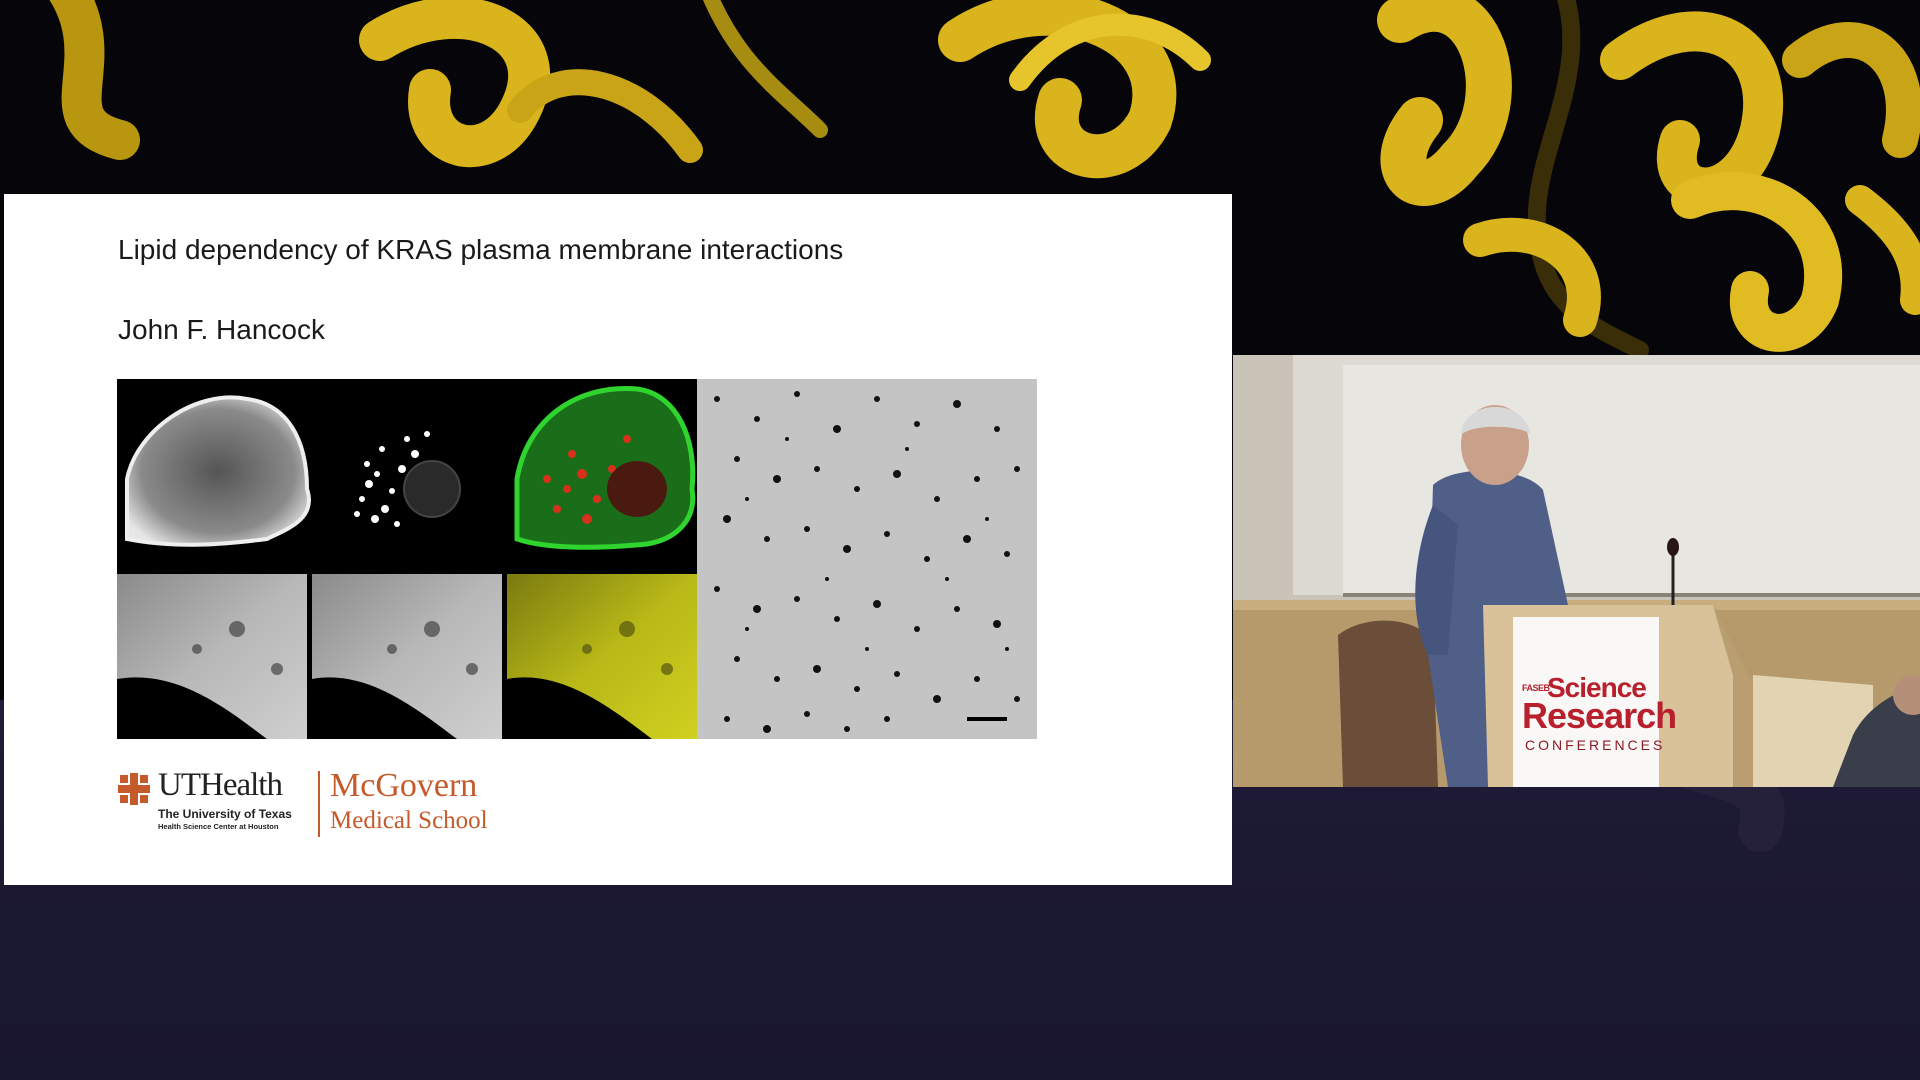 The width and height of the screenshot is (1920, 1080). Describe the element at coordinates (1536, 688) in the screenshot. I see `sign-org: FASEB` at that location.